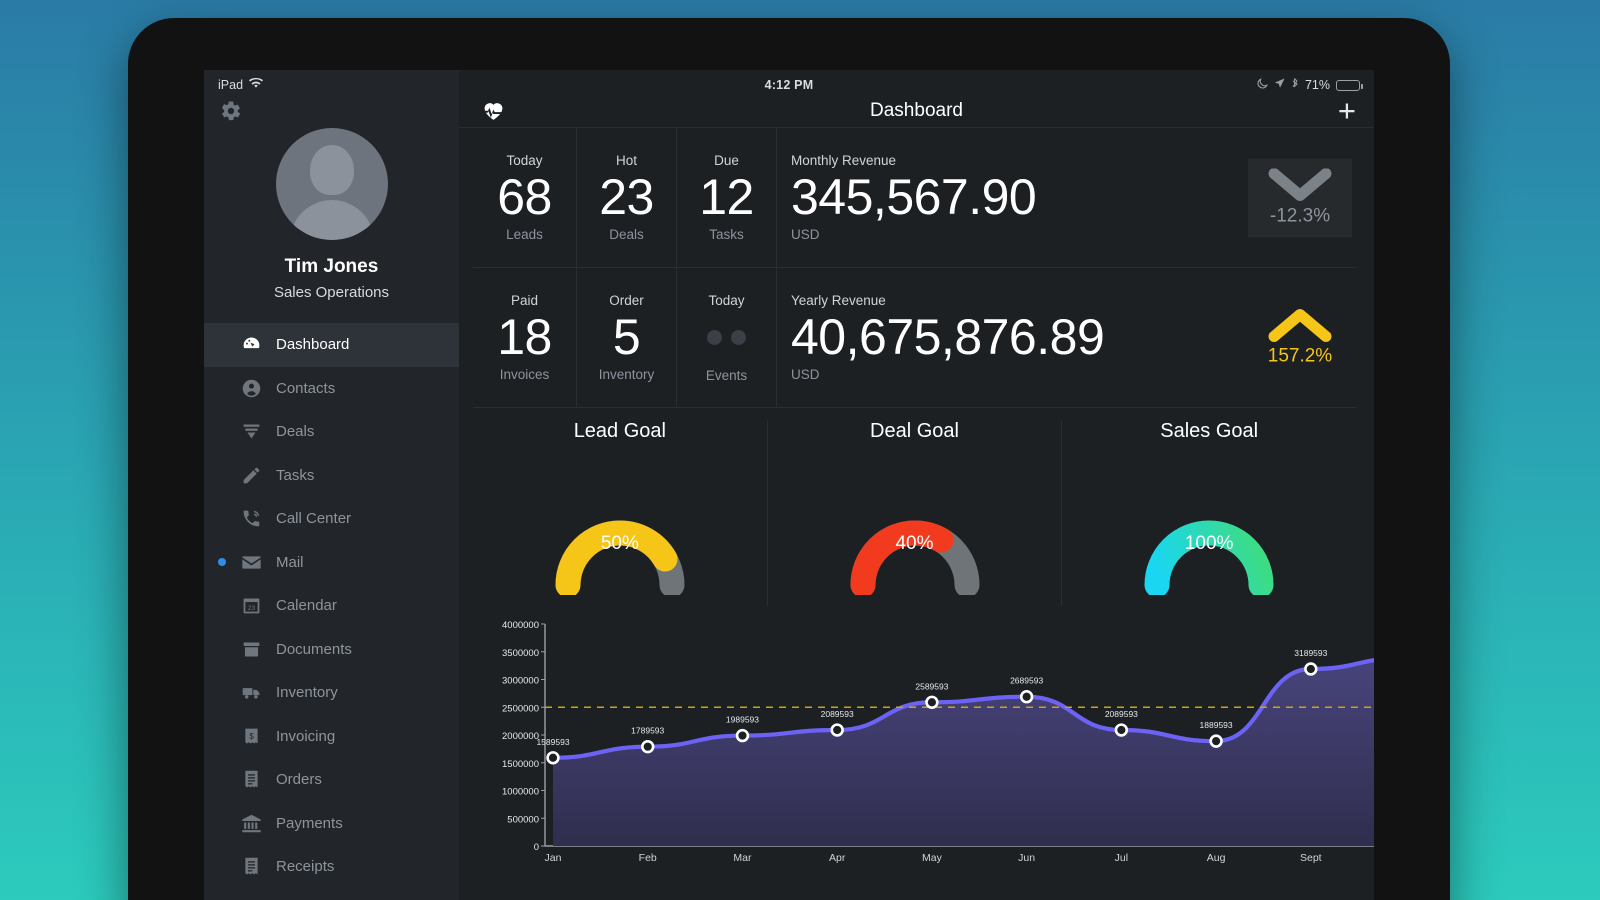 This screenshot has width=1600, height=900. Describe the element at coordinates (1300, 215) in the screenshot. I see `trend-value: -12.3%` at that location.